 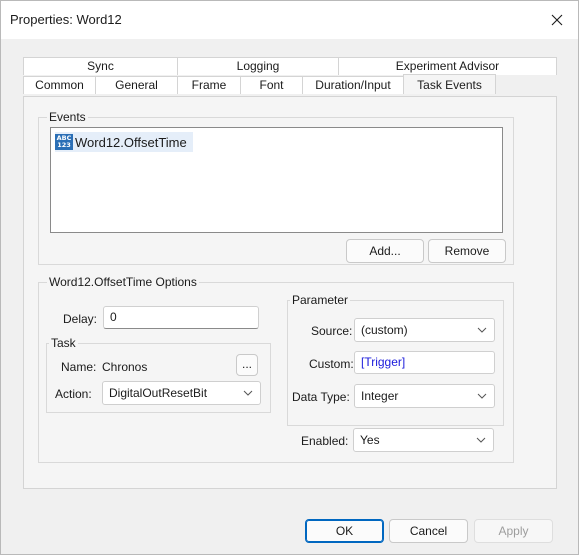 What do you see at coordinates (125, 367) in the screenshot?
I see `task-name-value: Chronos` at bounding box center [125, 367].